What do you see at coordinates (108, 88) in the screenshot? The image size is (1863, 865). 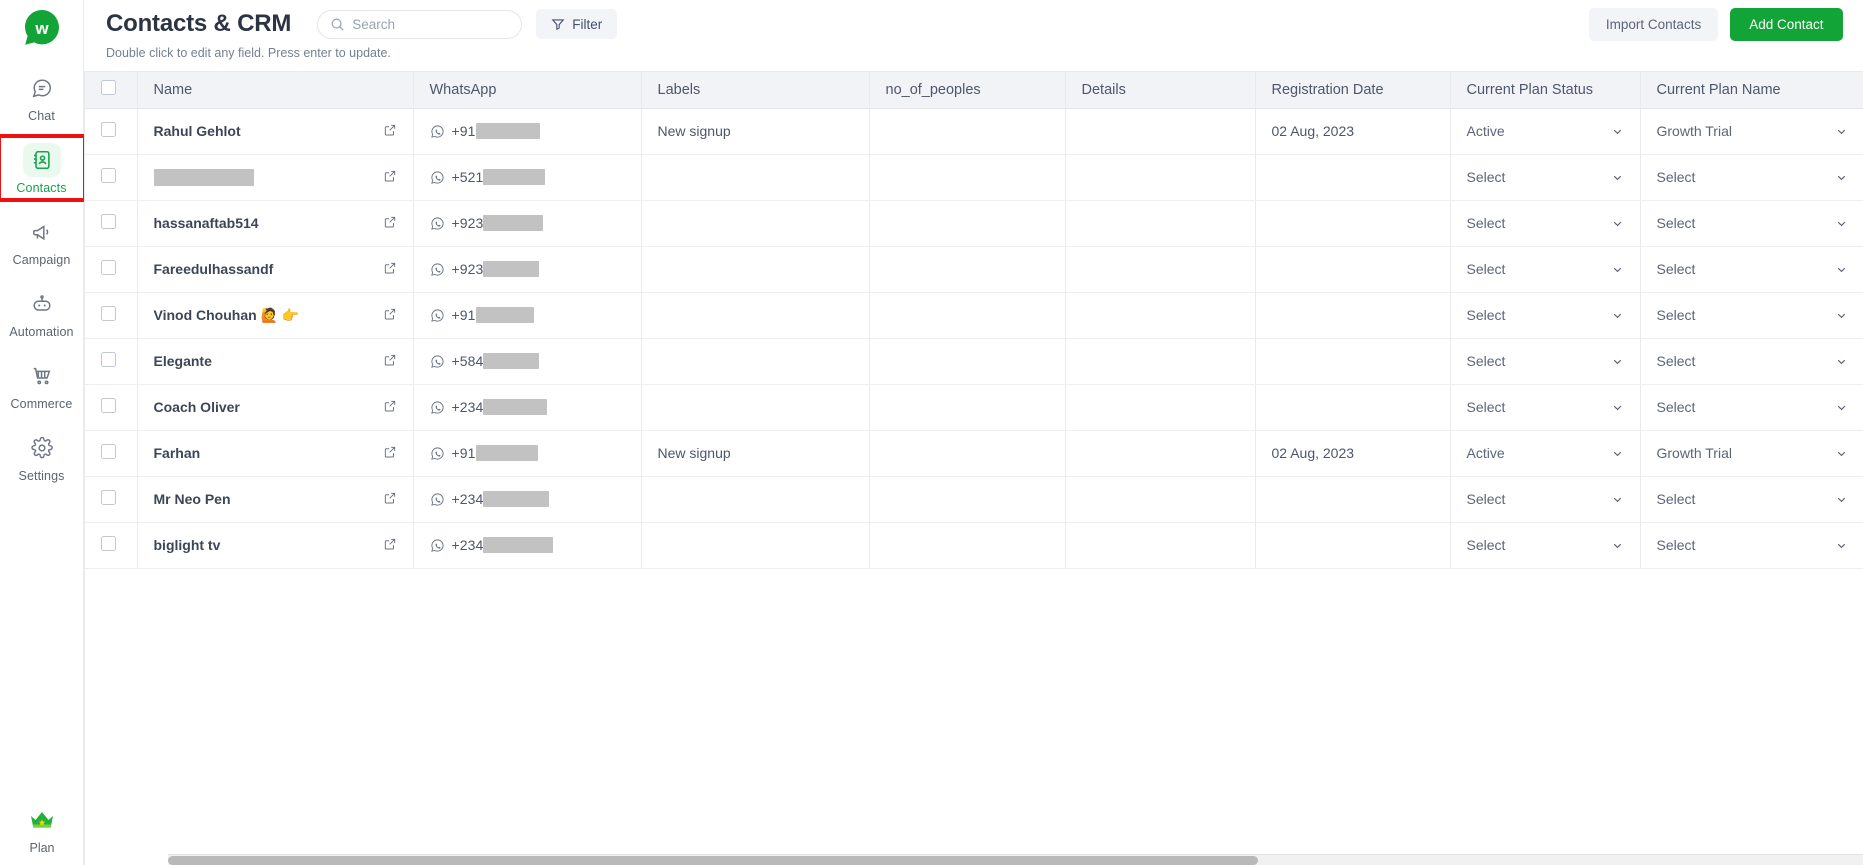 I see `select-all-checkbox` at bounding box center [108, 88].